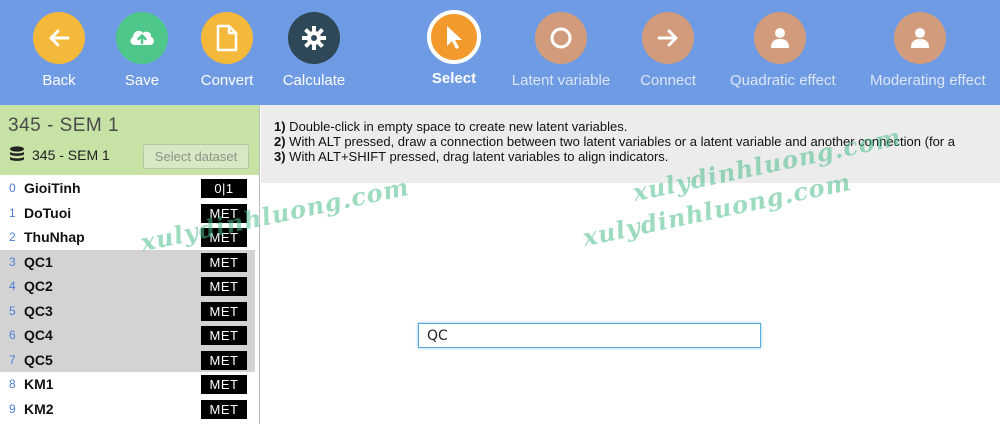 Image resolution: width=1000 pixels, height=424 pixels. What do you see at coordinates (12, 188) in the screenshot?
I see `variable-index: 0` at bounding box center [12, 188].